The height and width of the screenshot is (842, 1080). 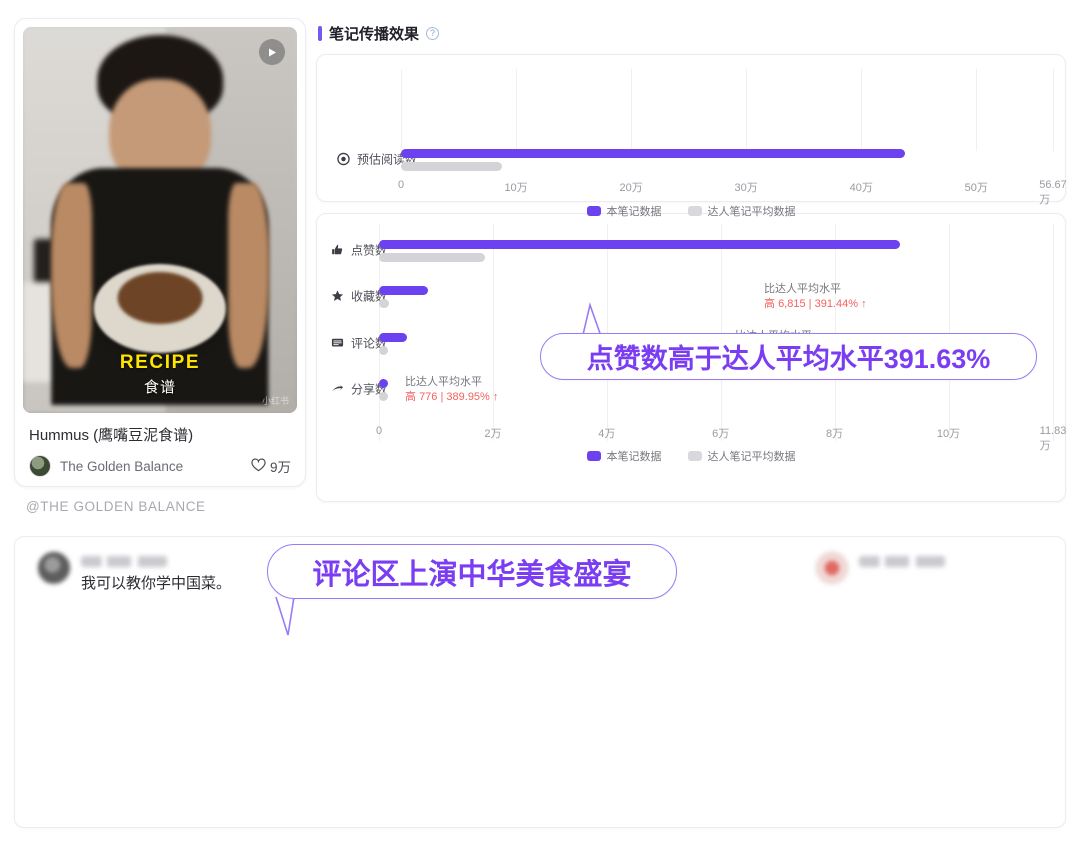 What do you see at coordinates (337, 343) in the screenshot?
I see `comment-icon` at bounding box center [337, 343].